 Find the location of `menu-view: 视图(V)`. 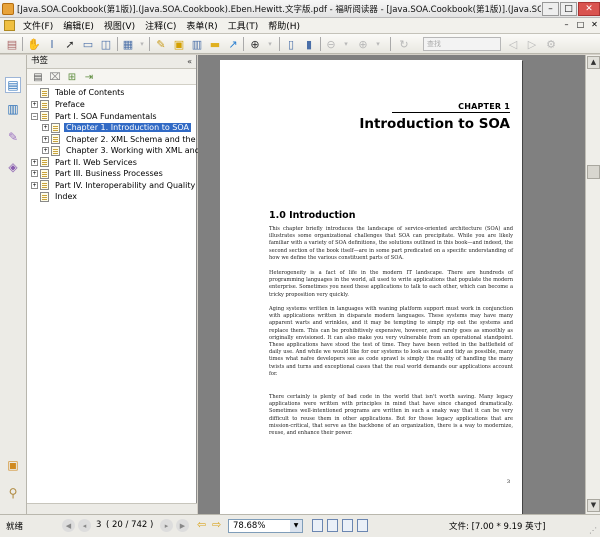

menu-view: 视图(V) is located at coordinates (119, 25).